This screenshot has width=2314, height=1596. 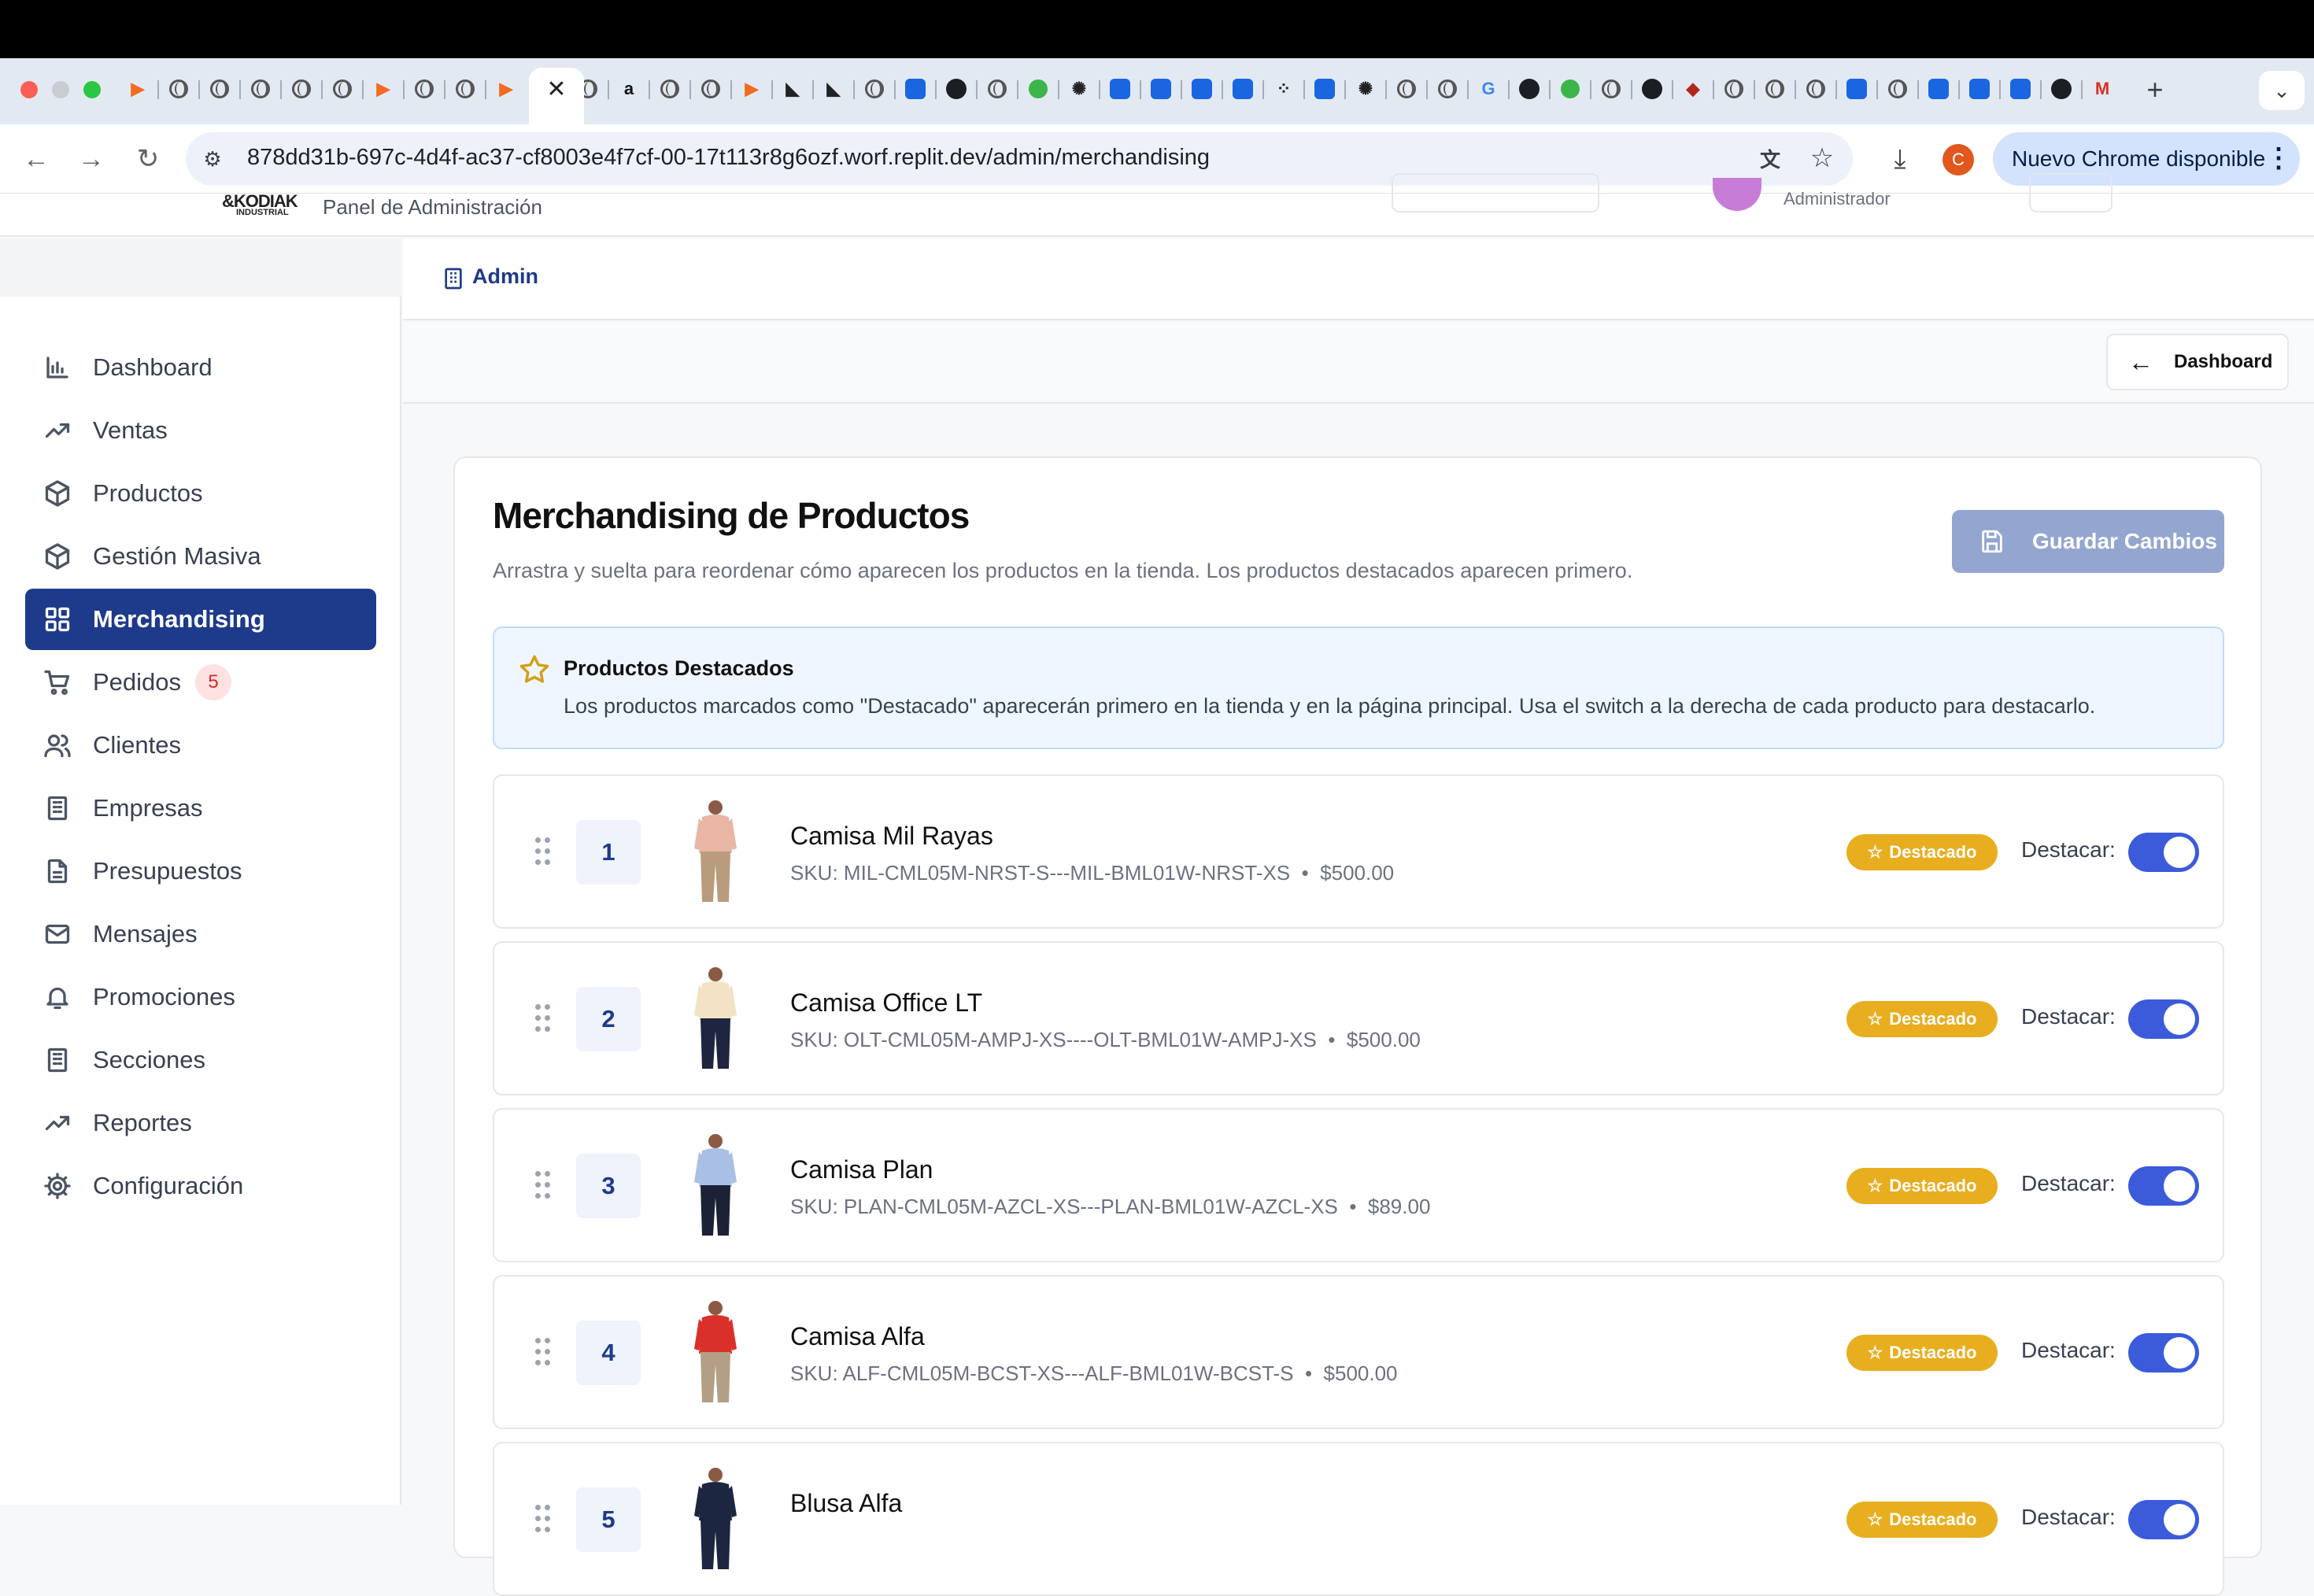 What do you see at coordinates (92, 89) in the screenshot?
I see `zoom-window-button` at bounding box center [92, 89].